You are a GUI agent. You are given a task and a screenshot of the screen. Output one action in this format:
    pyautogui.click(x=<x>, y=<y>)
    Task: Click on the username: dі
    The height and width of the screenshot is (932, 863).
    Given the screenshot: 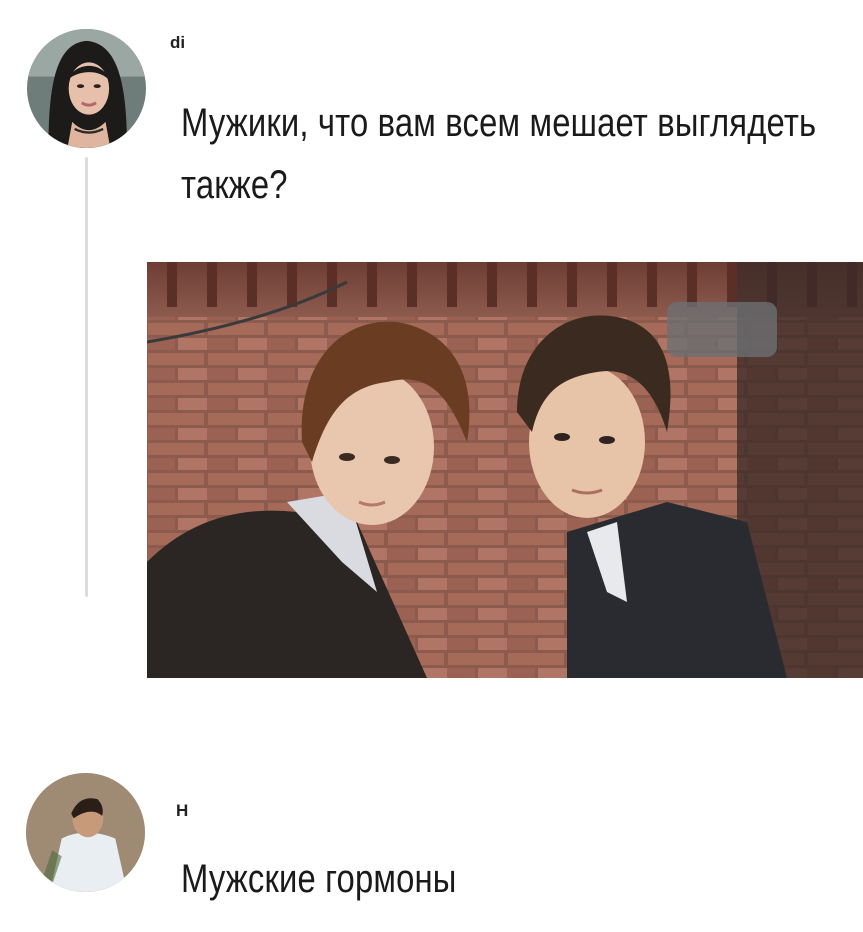 What is the action you would take?
    pyautogui.click(x=177, y=43)
    